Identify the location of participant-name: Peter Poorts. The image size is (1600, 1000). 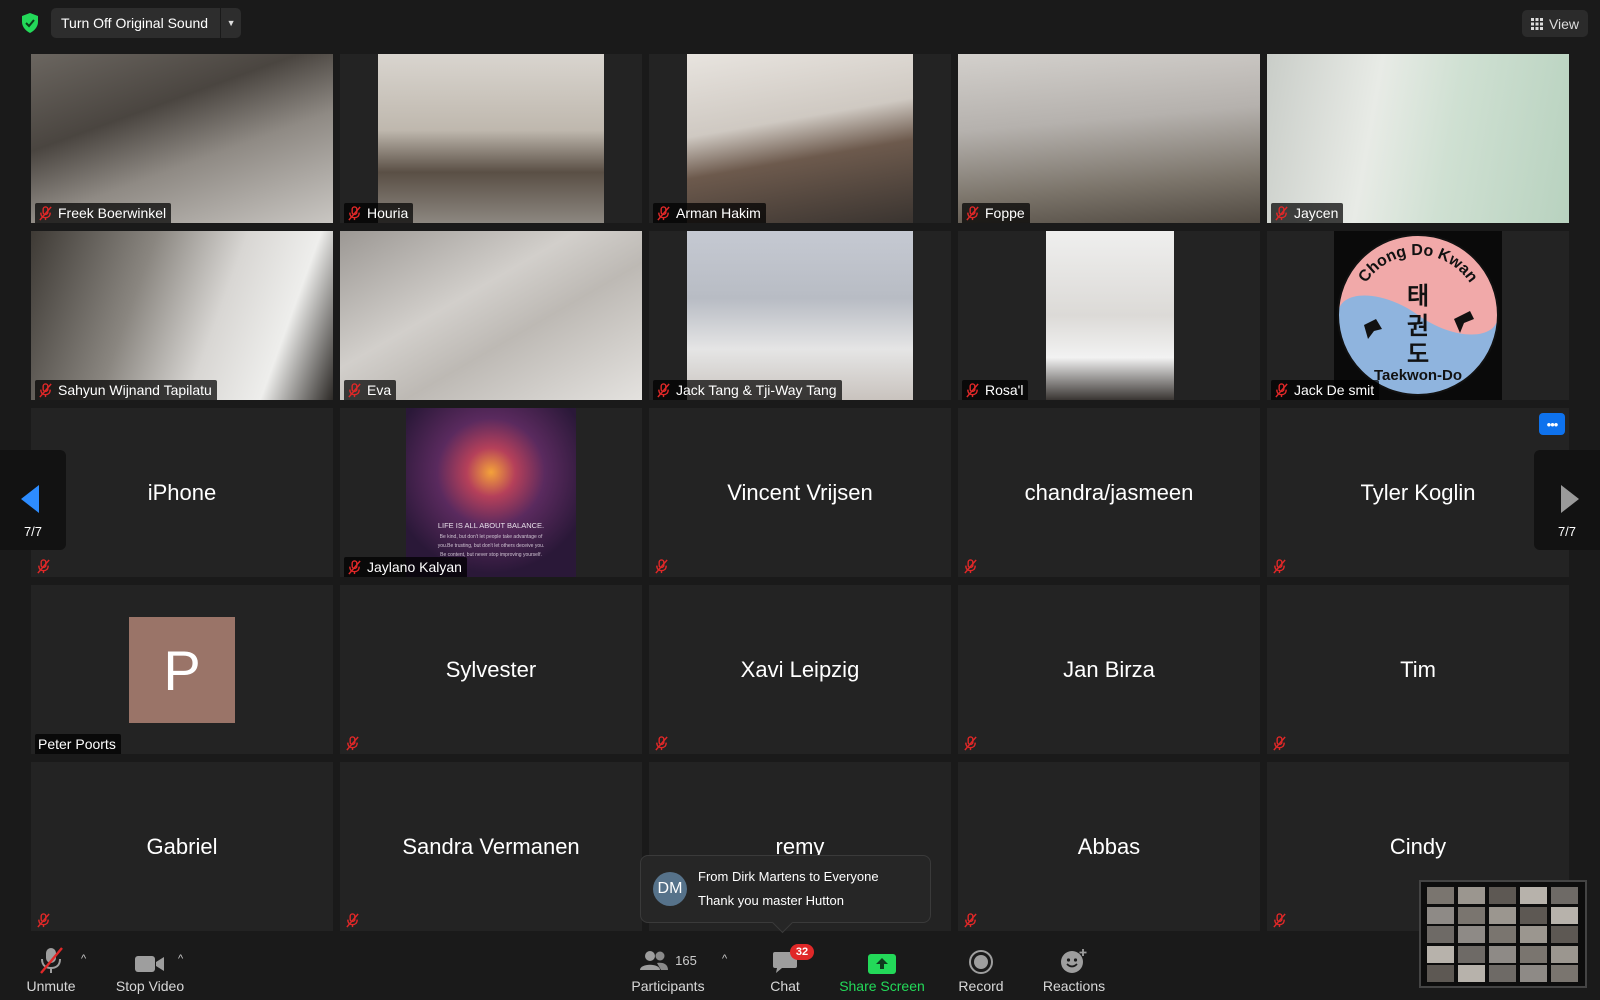
(77, 744).